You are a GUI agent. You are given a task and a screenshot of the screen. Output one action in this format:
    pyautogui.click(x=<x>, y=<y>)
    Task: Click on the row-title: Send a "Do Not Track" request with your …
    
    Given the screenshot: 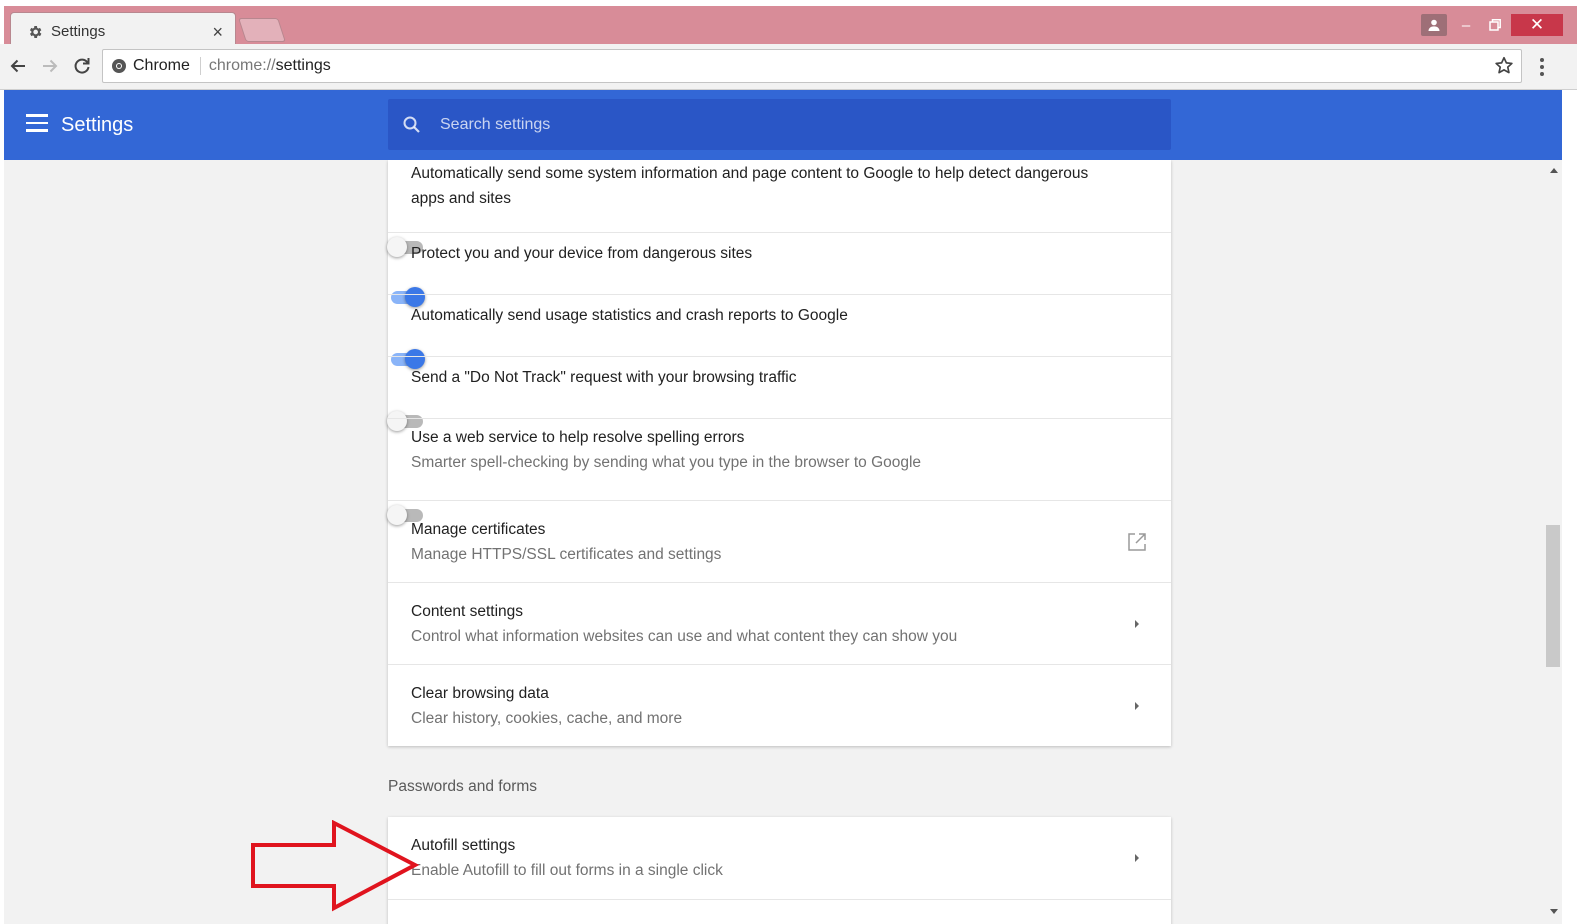 What is the action you would take?
    pyautogui.click(x=604, y=377)
    